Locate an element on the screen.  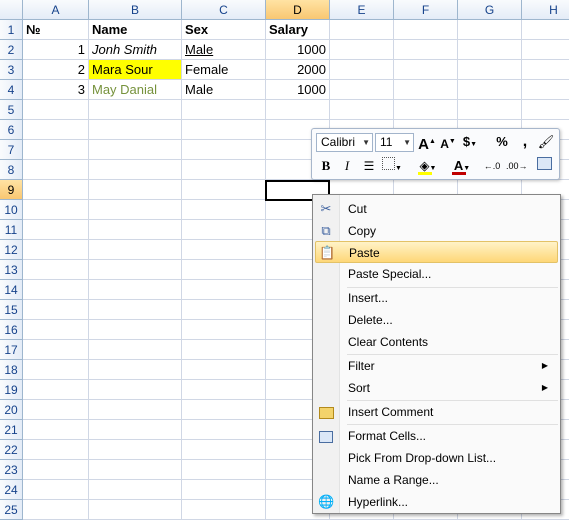
column-header-e: E is located at coordinates (362, 10).